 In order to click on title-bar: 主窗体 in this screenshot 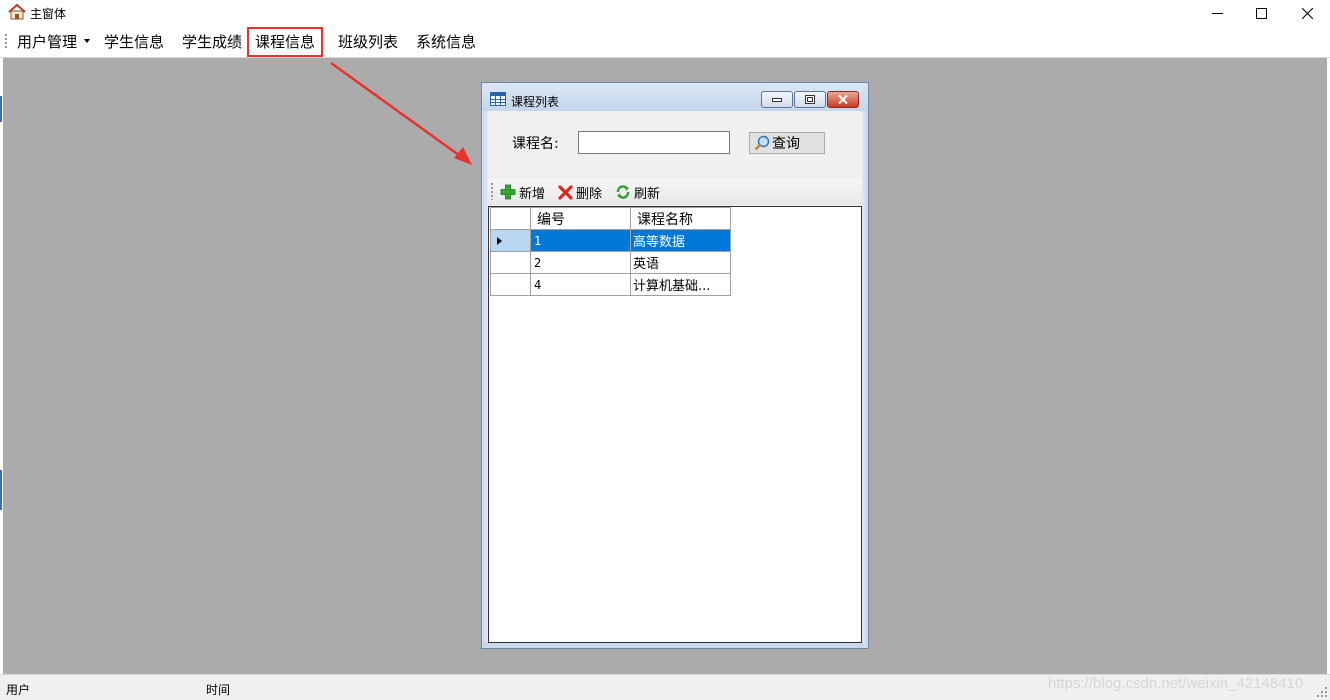, I will do `click(665, 13)`.